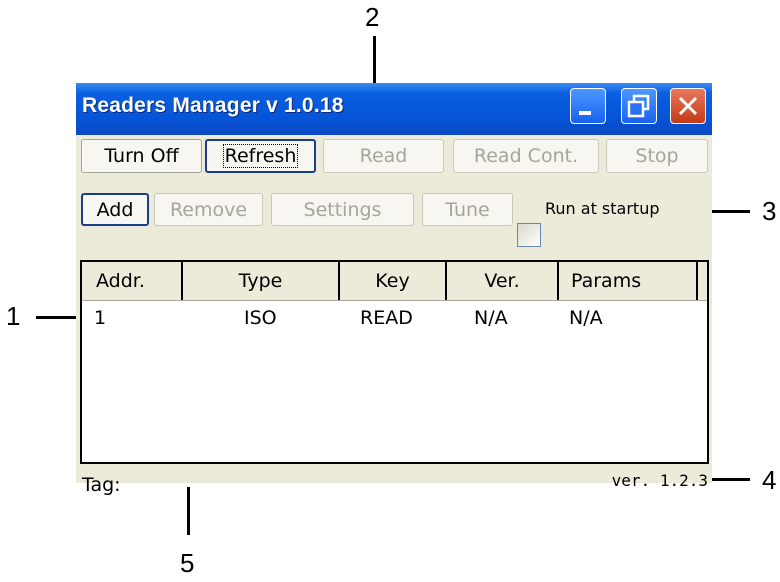  I want to click on tune-label: Tune, so click(467, 209).